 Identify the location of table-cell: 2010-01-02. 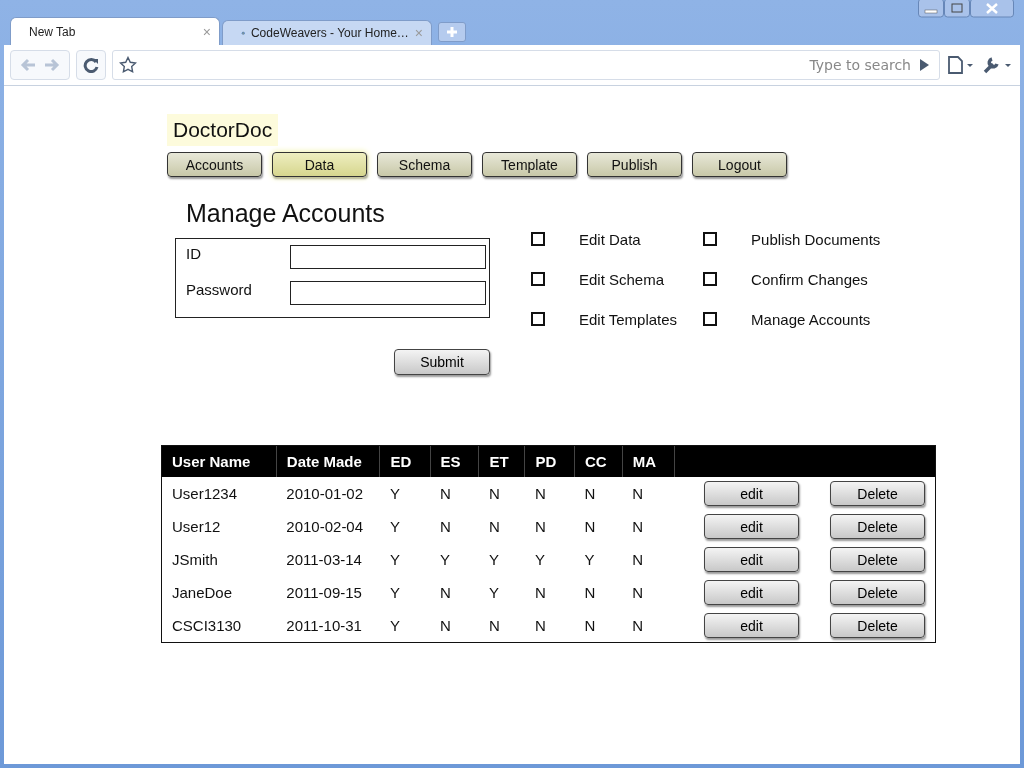
(328, 493).